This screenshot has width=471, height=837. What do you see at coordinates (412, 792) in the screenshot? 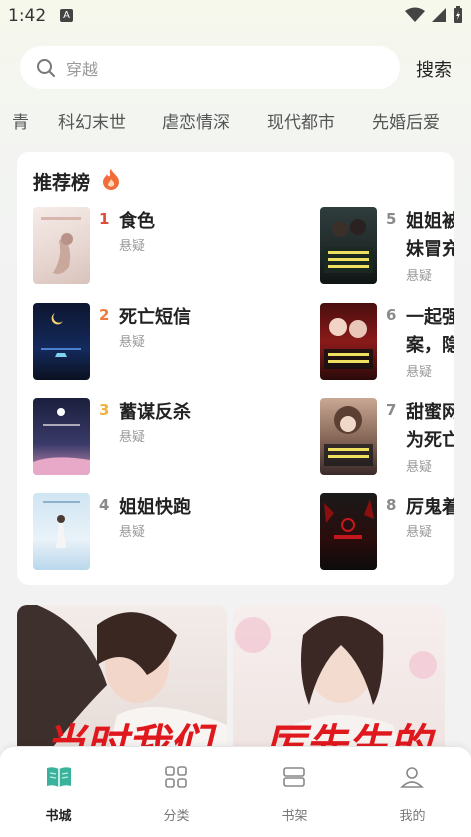
I see `nav-profile: 我的` at bounding box center [412, 792].